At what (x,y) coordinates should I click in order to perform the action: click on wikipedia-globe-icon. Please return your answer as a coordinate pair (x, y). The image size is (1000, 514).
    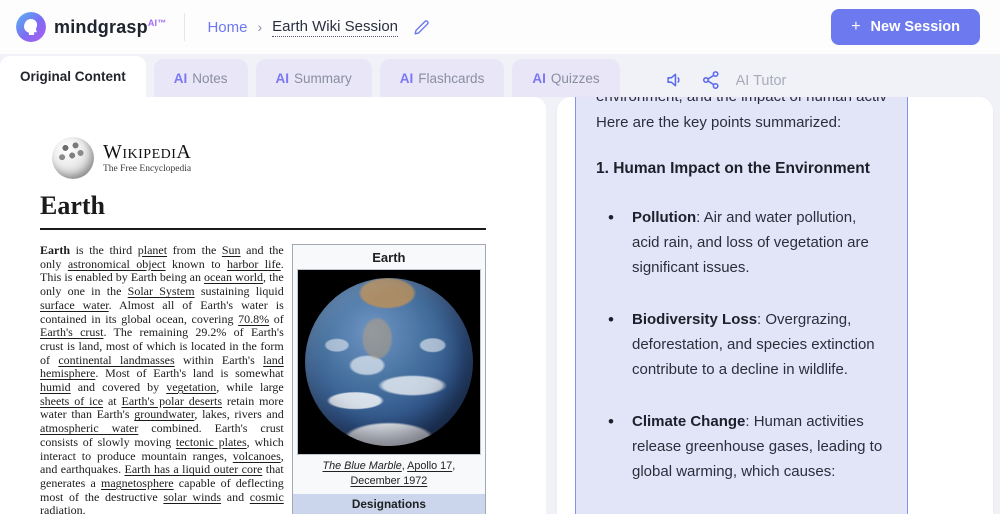
    Looking at the image, I should click on (73, 158).